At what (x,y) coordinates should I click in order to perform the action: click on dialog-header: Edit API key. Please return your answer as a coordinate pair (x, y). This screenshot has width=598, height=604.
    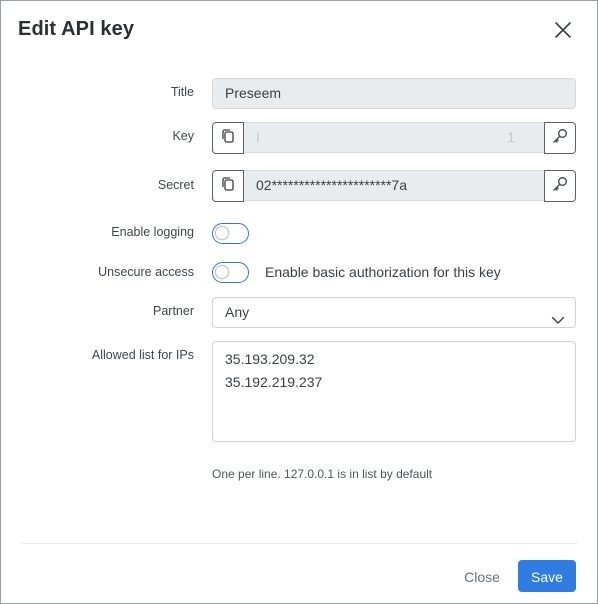
    Looking at the image, I should click on (299, 31).